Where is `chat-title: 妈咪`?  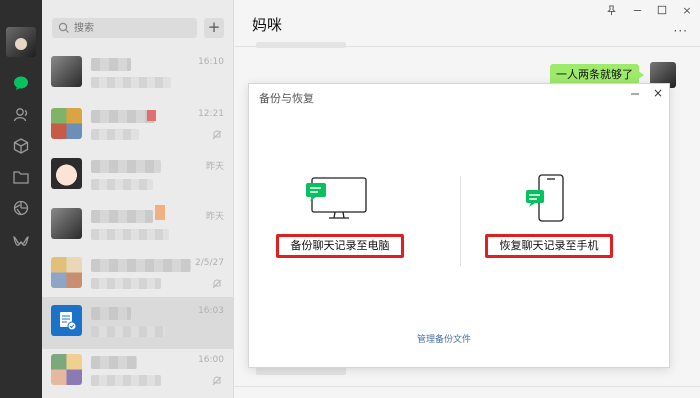 chat-title: 妈咪 is located at coordinates (267, 25).